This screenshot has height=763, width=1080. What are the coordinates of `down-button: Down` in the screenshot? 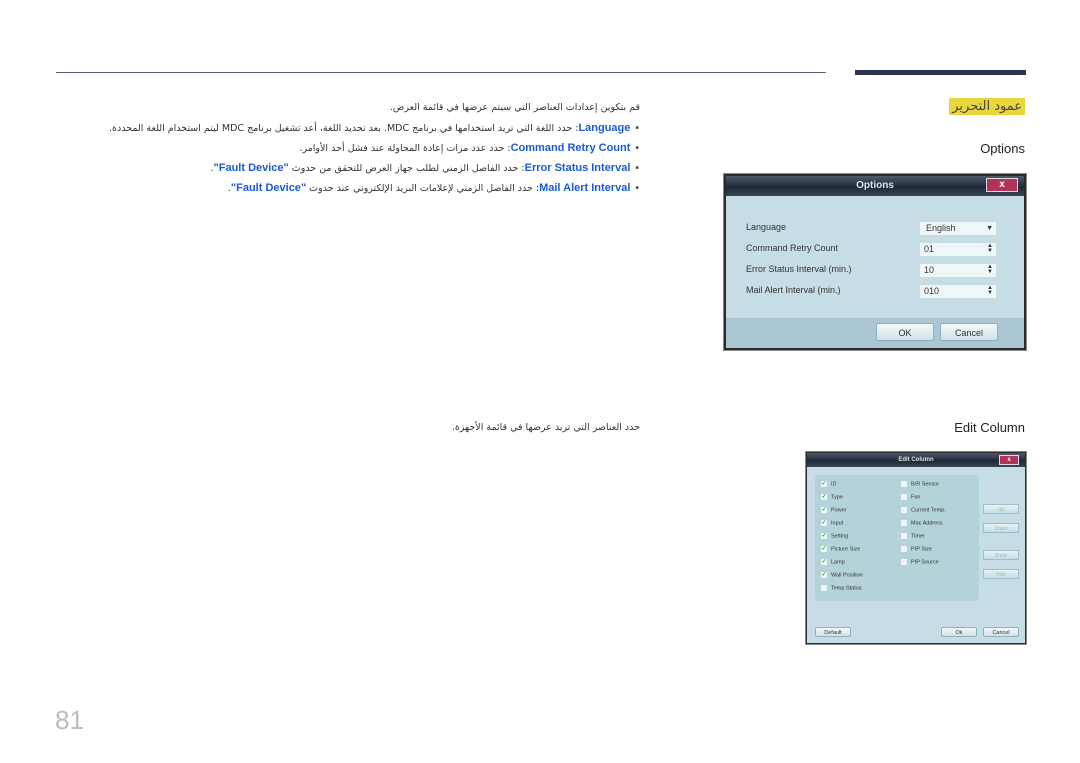 It's located at (1001, 528).